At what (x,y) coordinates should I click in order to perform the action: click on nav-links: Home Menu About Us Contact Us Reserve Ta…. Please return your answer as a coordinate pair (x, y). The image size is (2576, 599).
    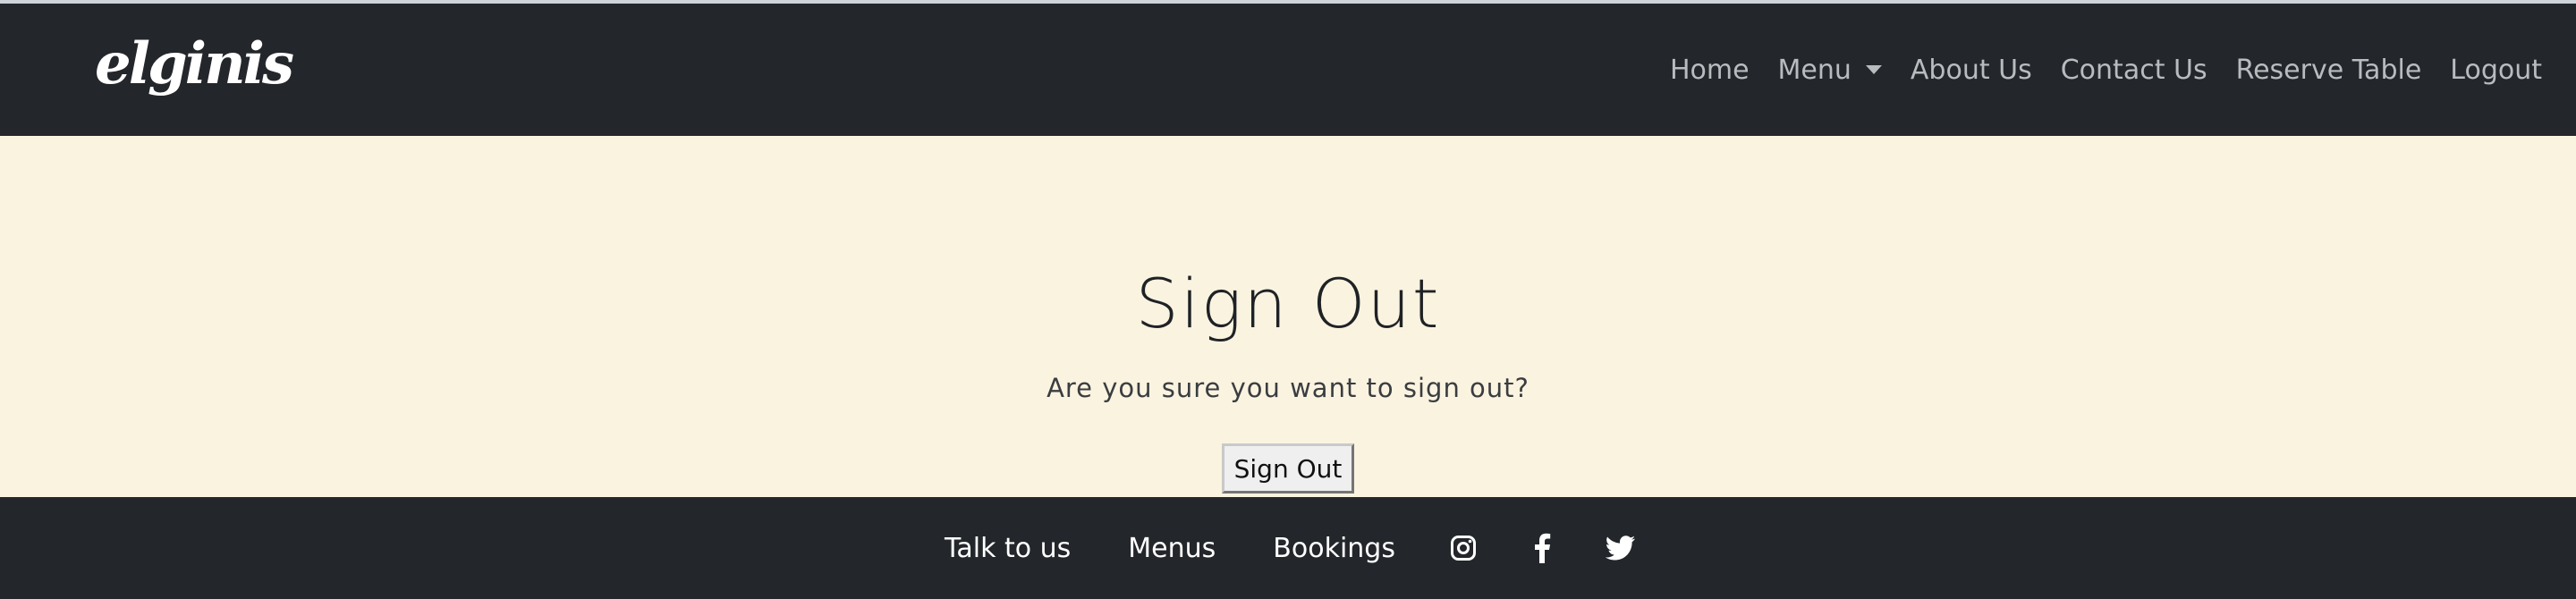
    Looking at the image, I should click on (2091, 70).